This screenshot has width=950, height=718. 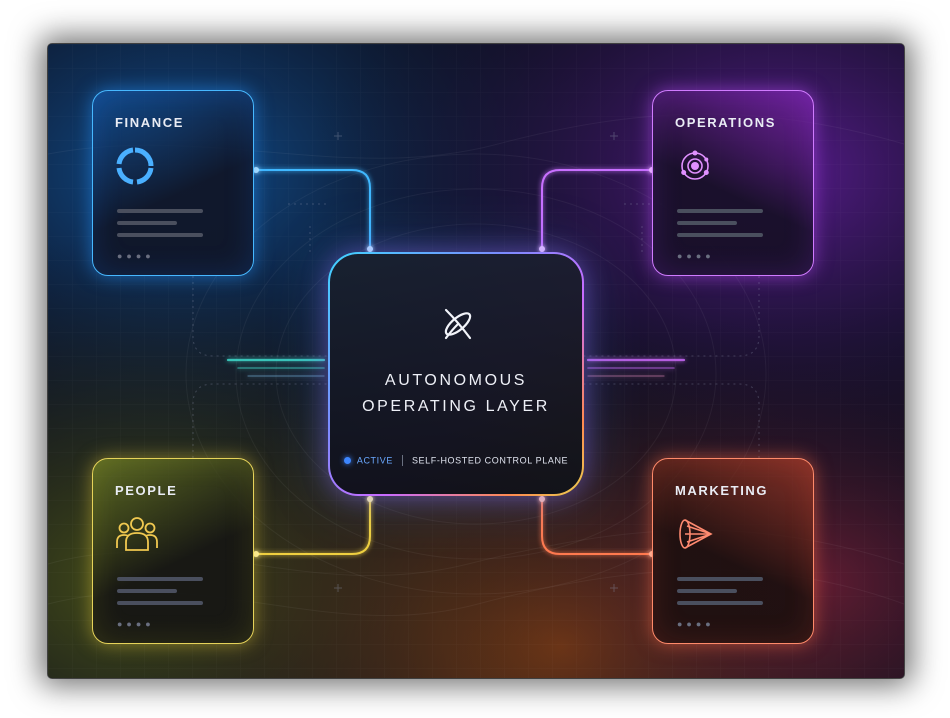 I want to click on divider, so click(x=402, y=461).